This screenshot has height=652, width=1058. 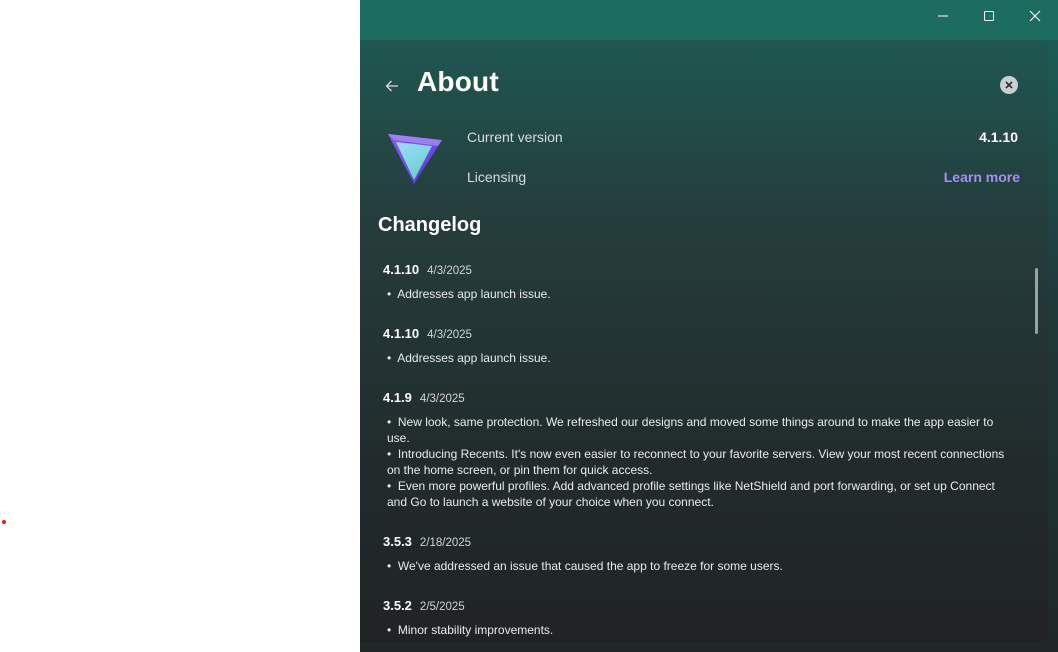 I want to click on note-text: Minor stability improvements., so click(x=475, y=630).